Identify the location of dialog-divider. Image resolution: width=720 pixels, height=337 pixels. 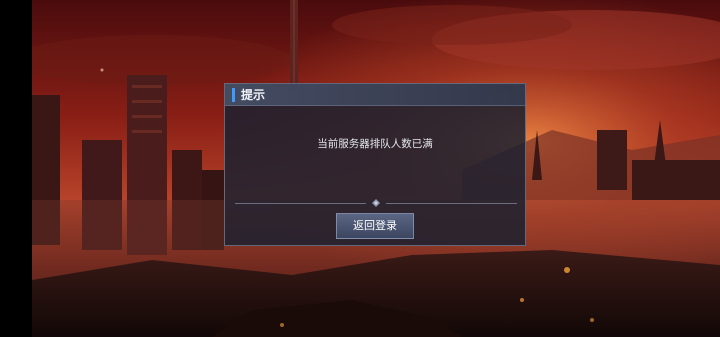
(376, 204).